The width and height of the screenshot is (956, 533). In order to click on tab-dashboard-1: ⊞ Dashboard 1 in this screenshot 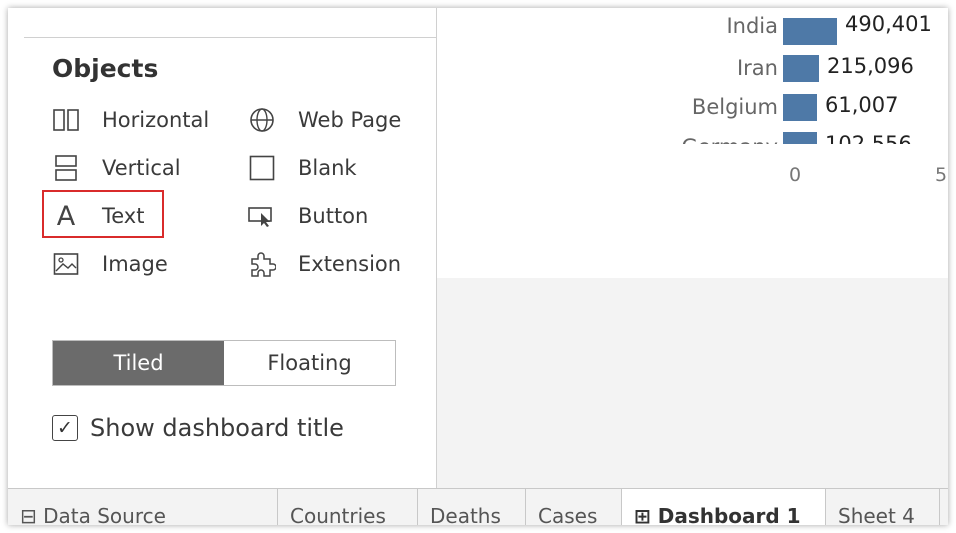, I will do `click(724, 507)`.